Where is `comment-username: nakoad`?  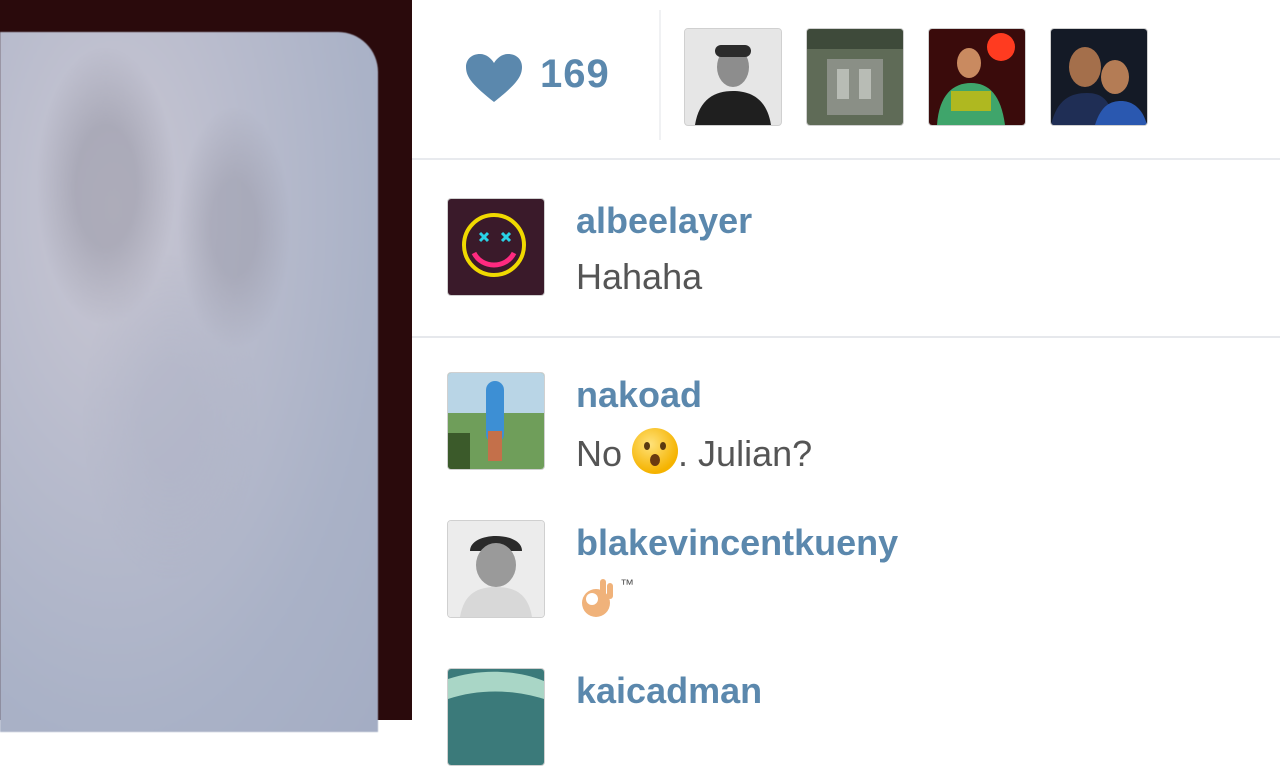
comment-username: nakoad is located at coordinates (639, 395).